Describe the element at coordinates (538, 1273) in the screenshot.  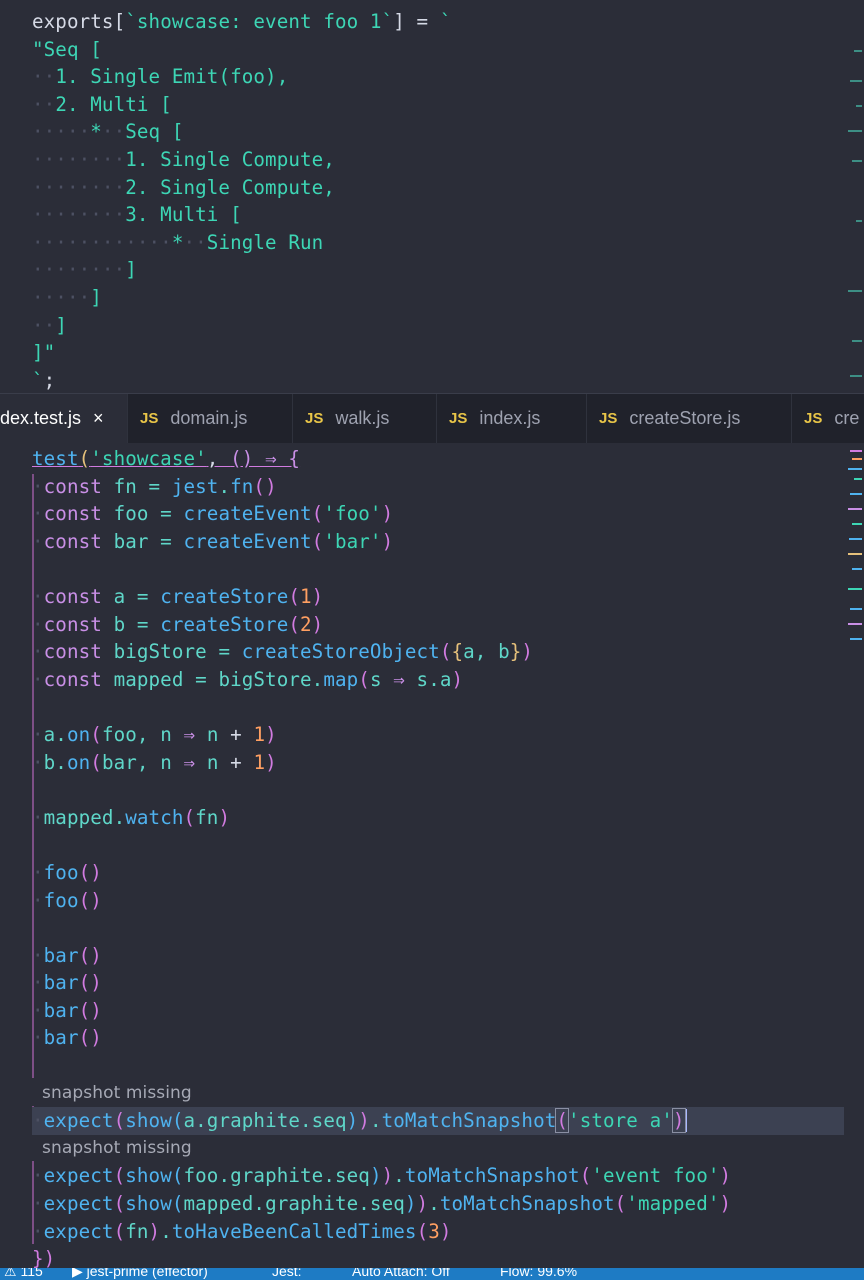
I see `status-flow: Flow: 99.6%` at that location.